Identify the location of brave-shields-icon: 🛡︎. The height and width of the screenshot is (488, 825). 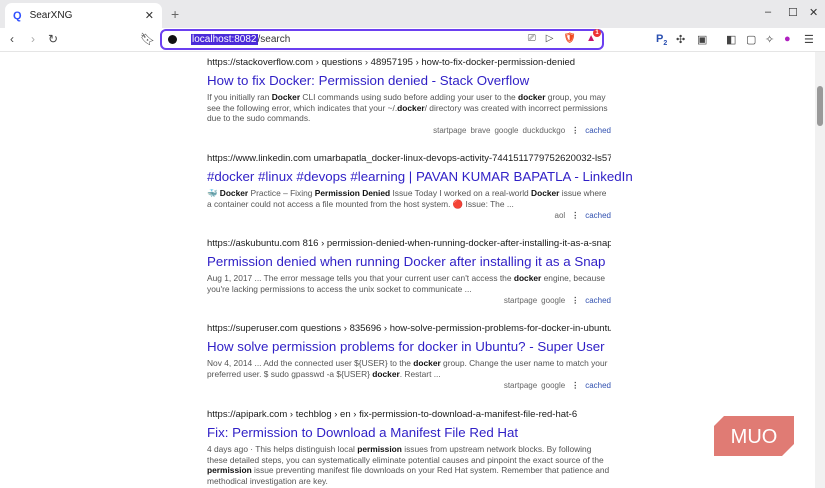
(569, 38).